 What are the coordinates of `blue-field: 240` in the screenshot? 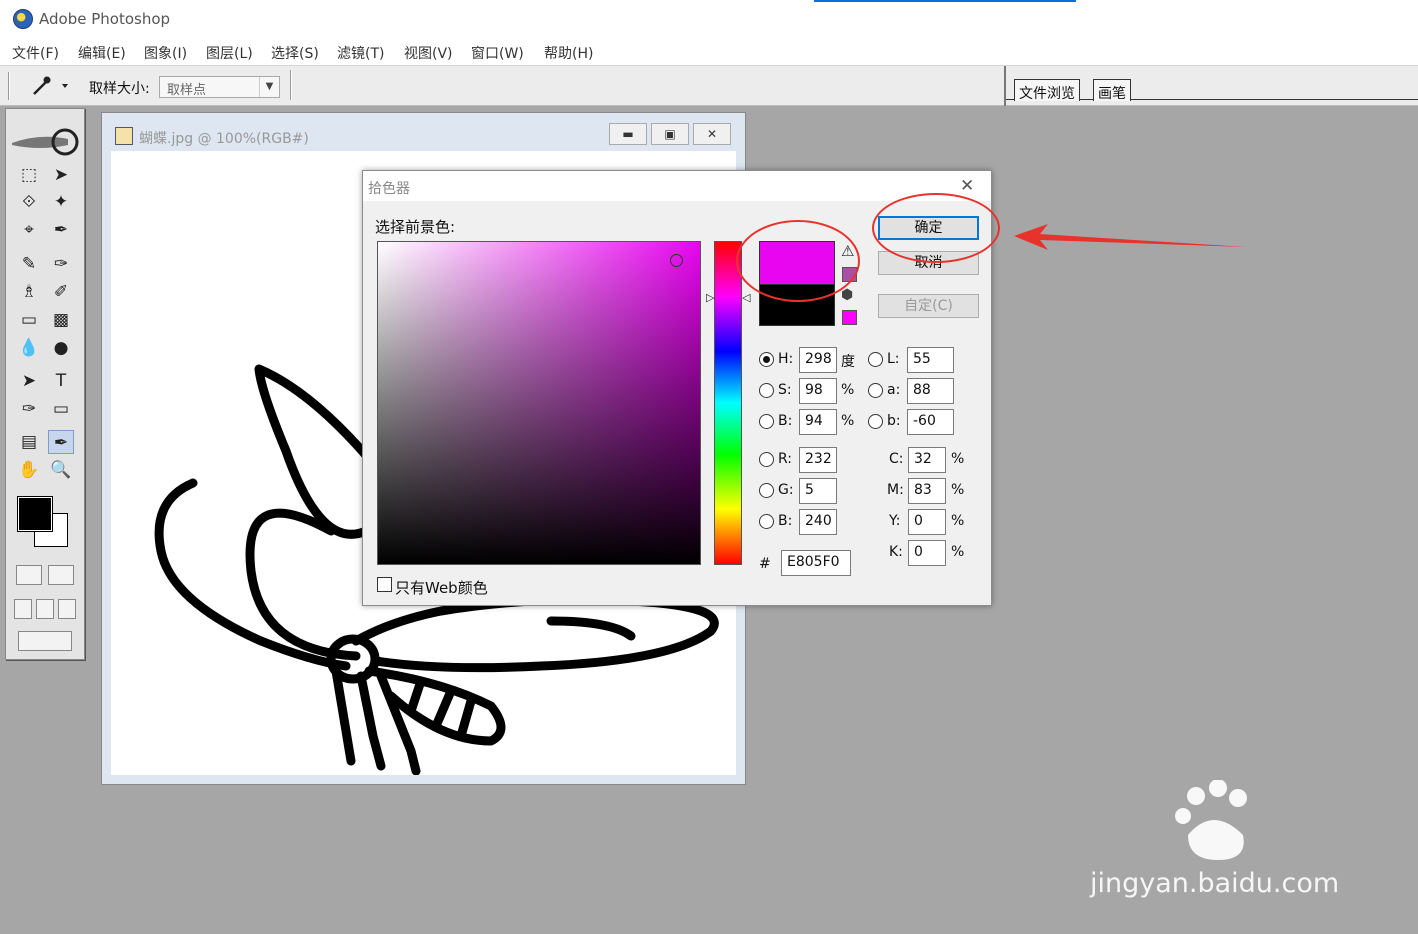 It's located at (818, 522).